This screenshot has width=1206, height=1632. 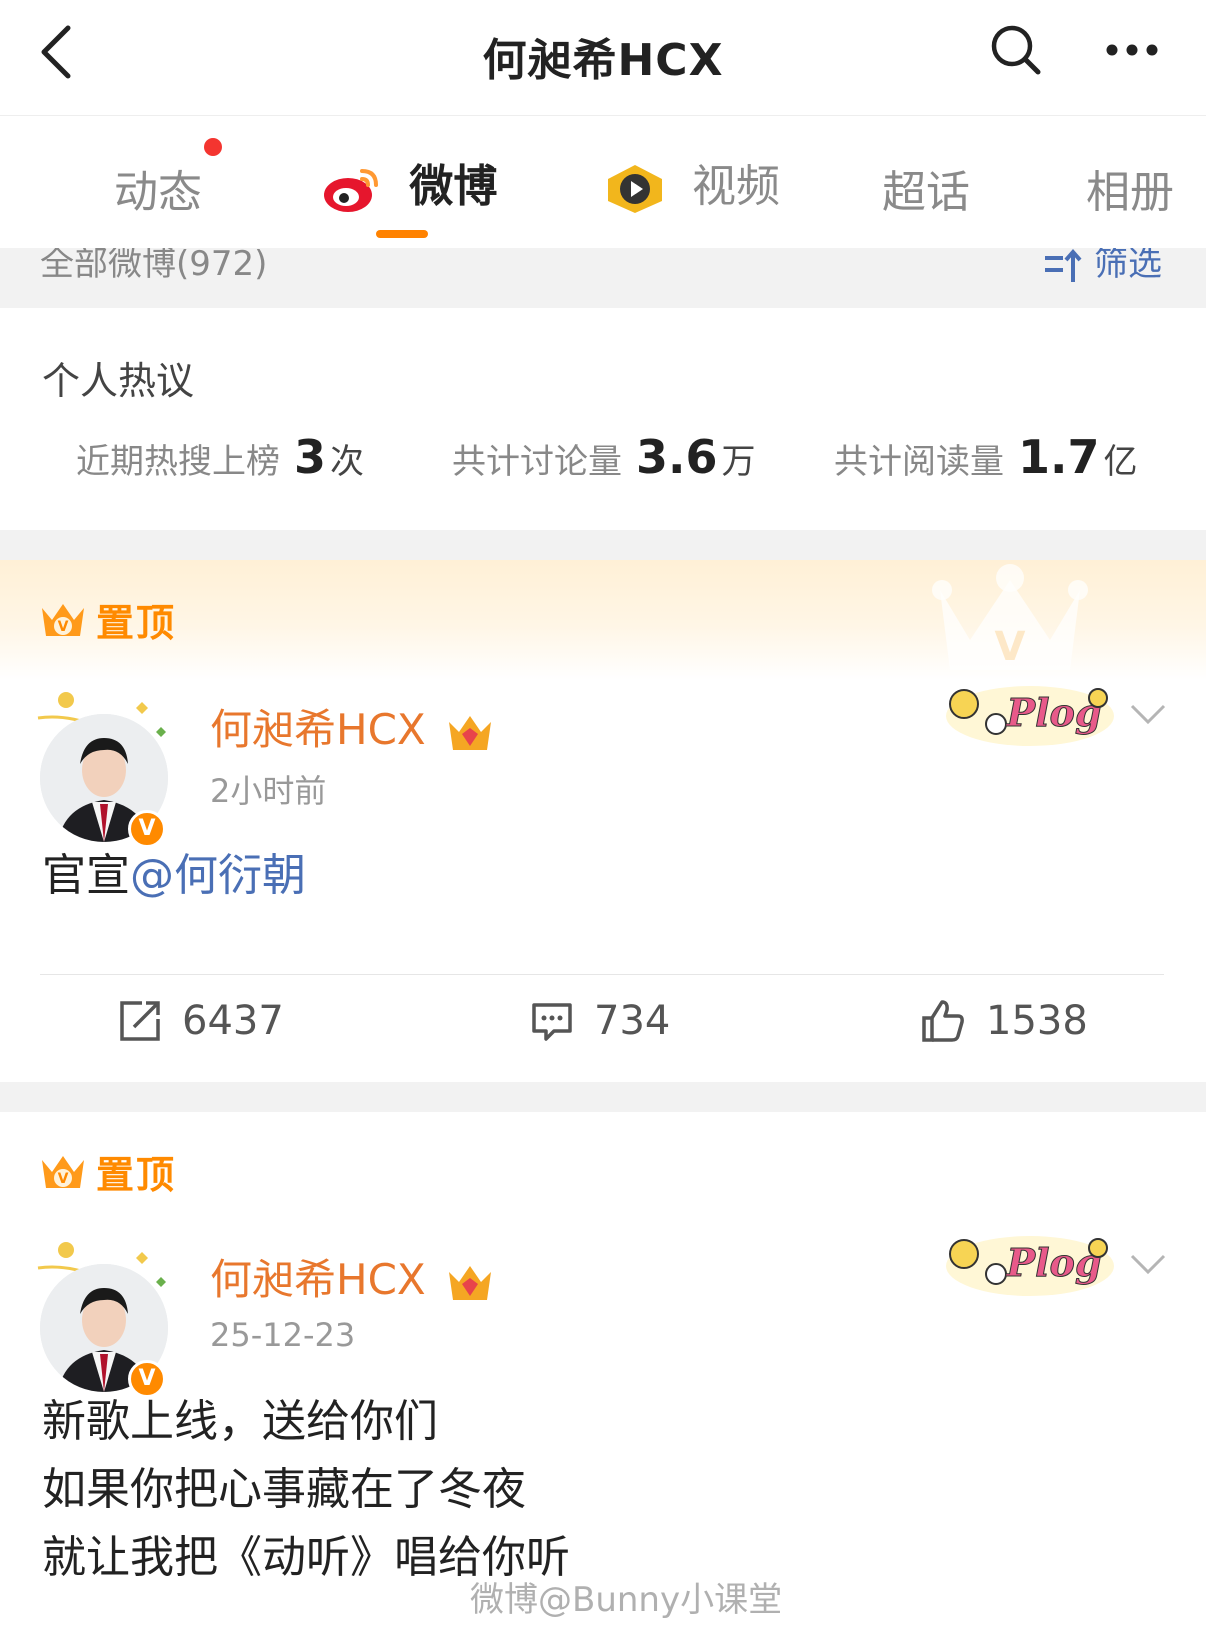 I want to click on filter-button: 筛选, so click(x=1102, y=266).